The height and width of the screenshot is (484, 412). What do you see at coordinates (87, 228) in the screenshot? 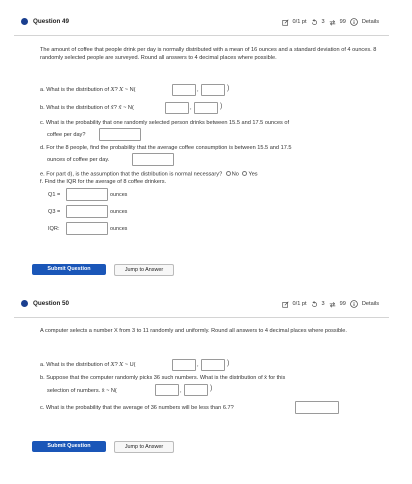
I see `iqr-input` at bounding box center [87, 228].